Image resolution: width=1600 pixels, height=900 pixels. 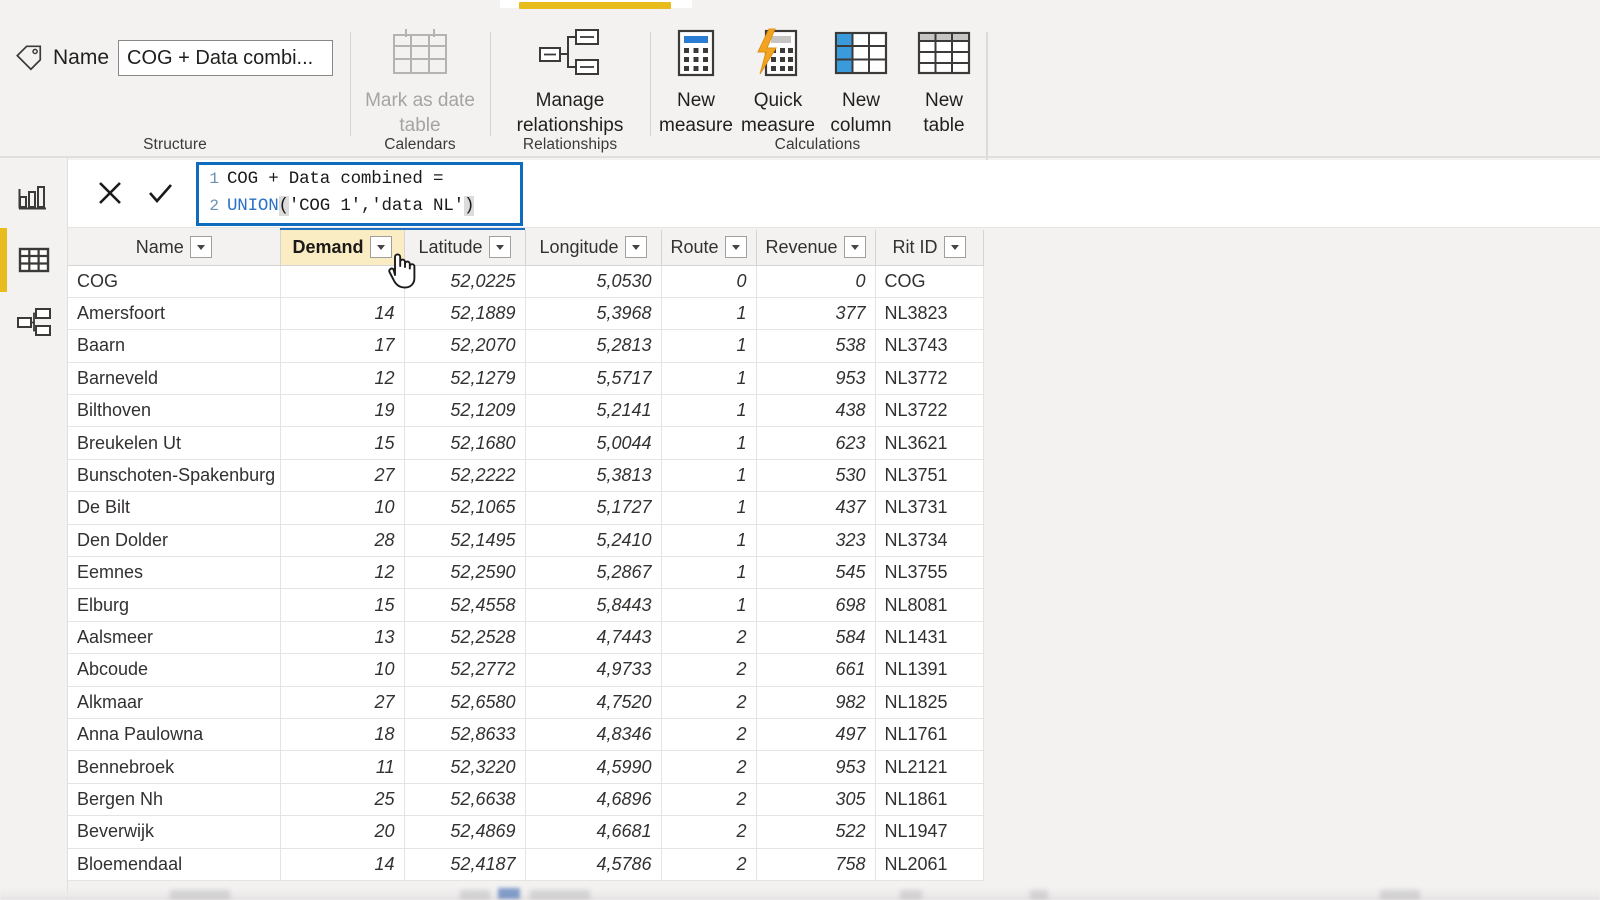 I want to click on cell-name: COG, so click(x=174, y=281).